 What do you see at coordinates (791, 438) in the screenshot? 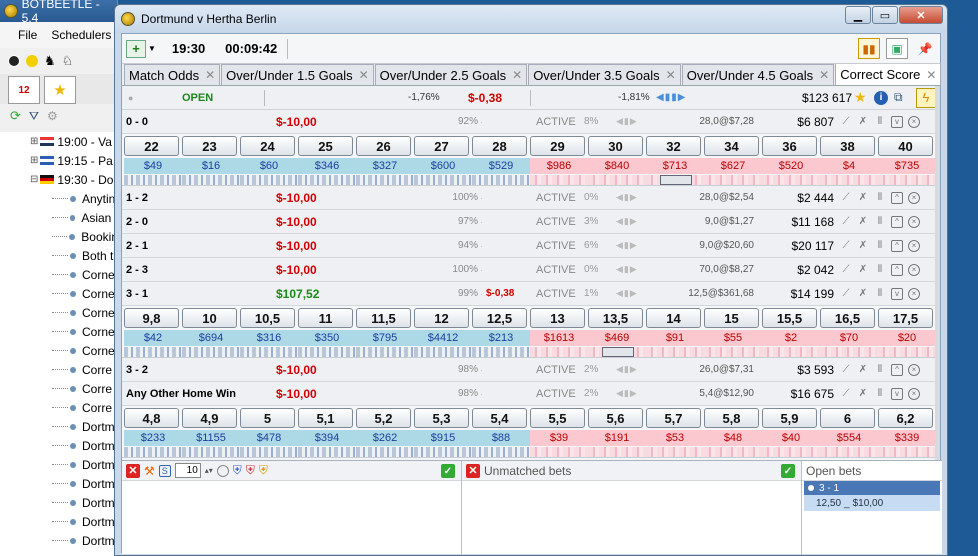
I see `lay-amount: $40` at bounding box center [791, 438].